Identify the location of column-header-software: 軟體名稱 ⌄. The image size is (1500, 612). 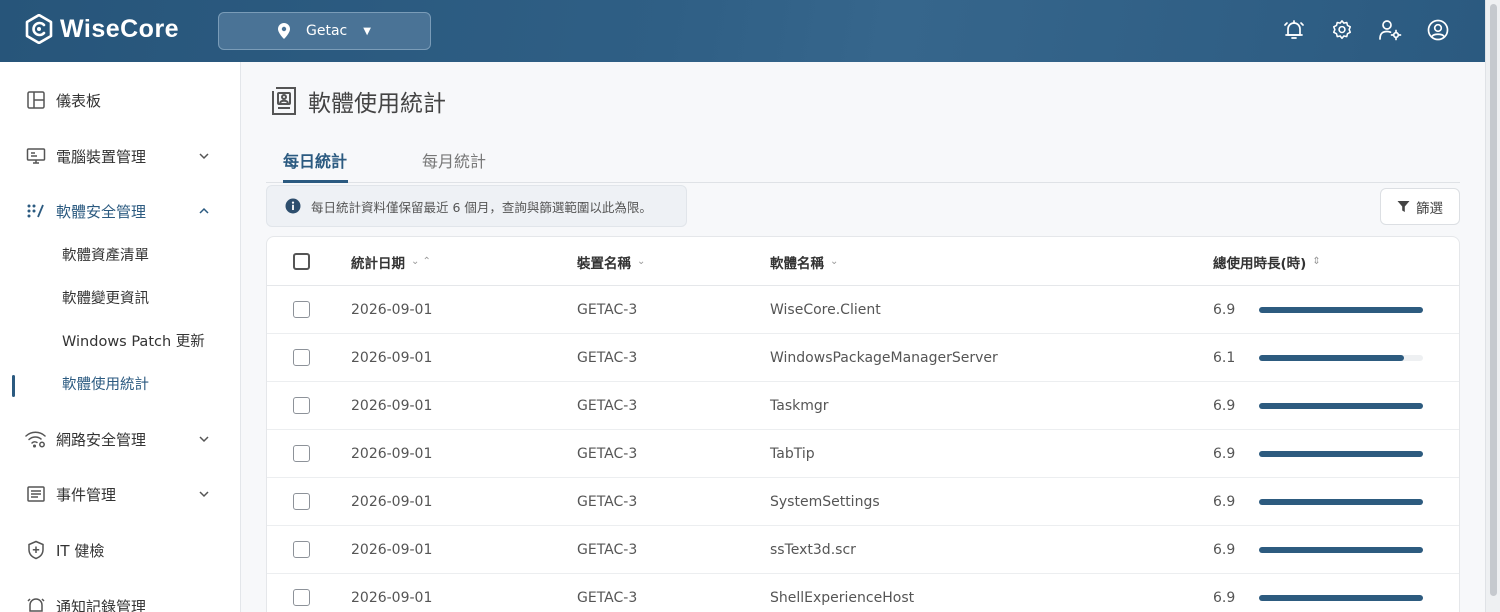
(804, 261).